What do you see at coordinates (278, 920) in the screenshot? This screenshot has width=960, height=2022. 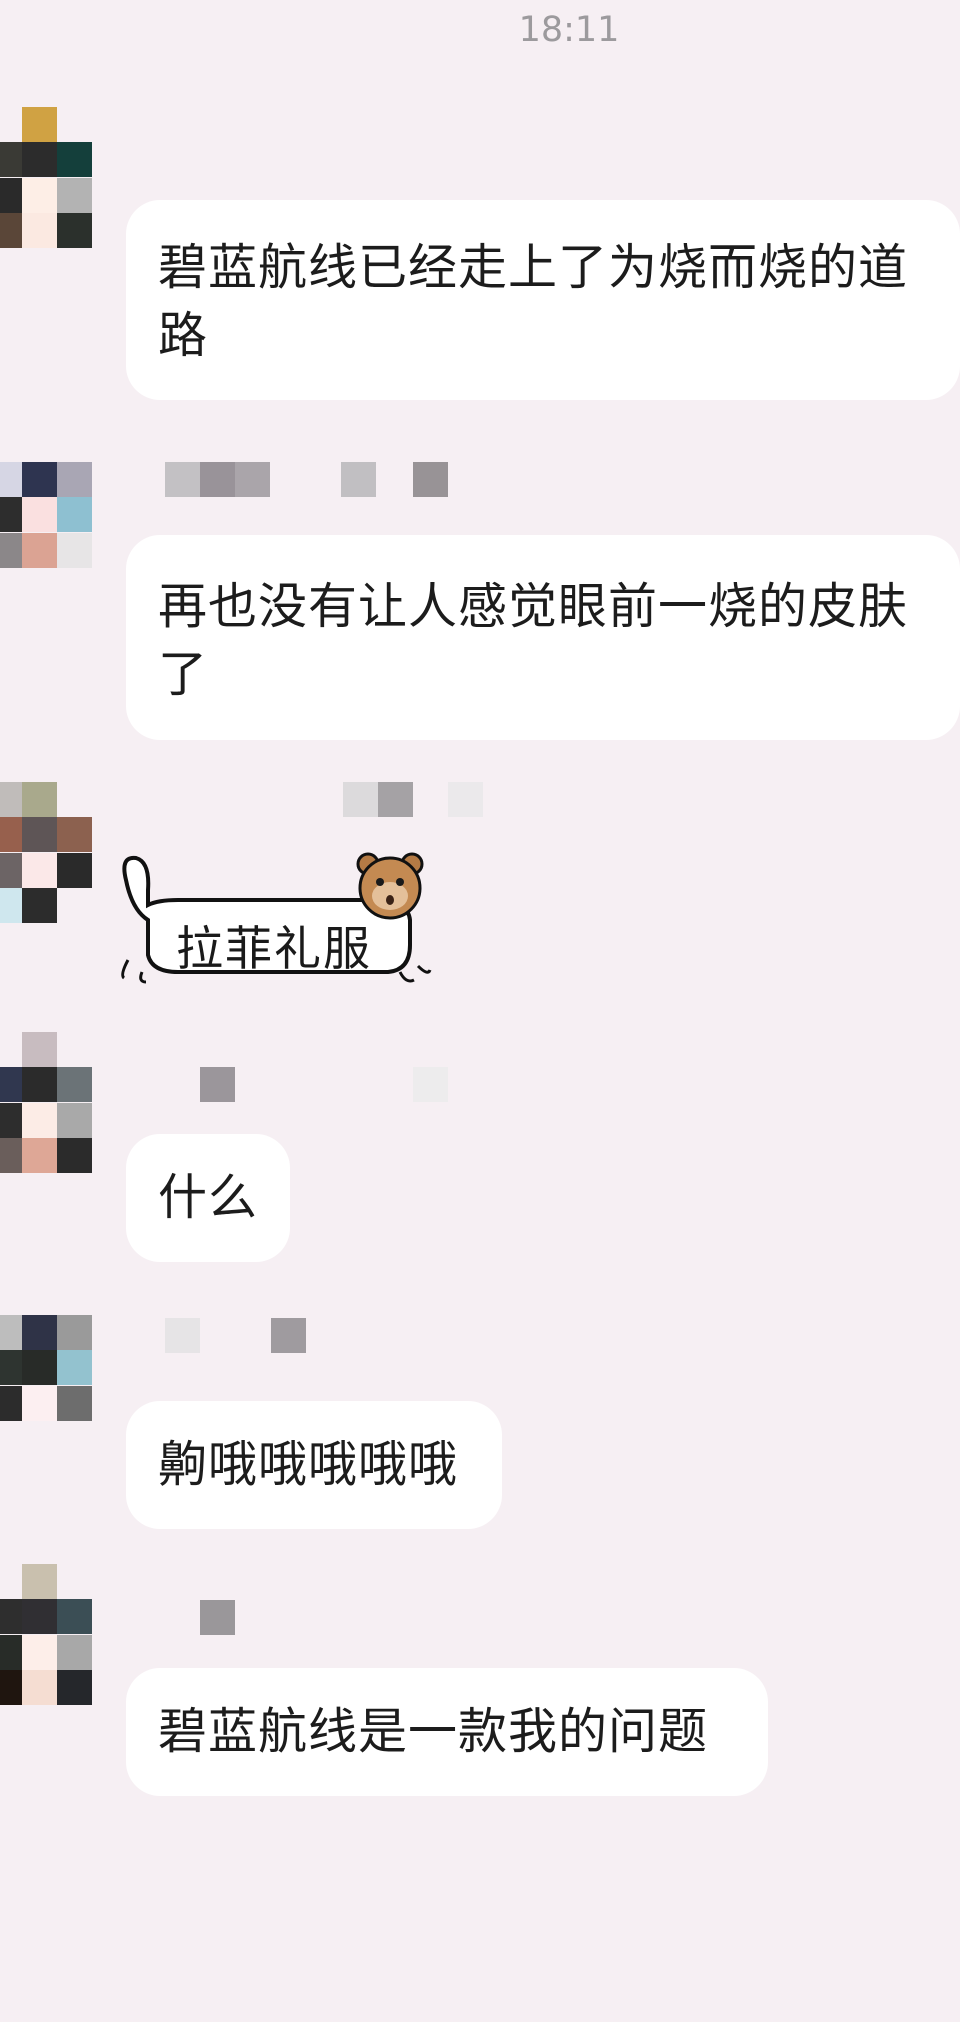 I see `sticker-message: 拉菲礼服` at bounding box center [278, 920].